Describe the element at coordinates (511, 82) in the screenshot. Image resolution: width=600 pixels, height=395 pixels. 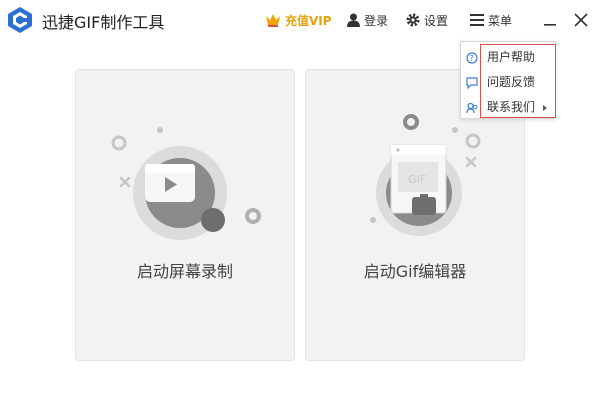
I see `menu-item-feedback: 问题反馈` at that location.